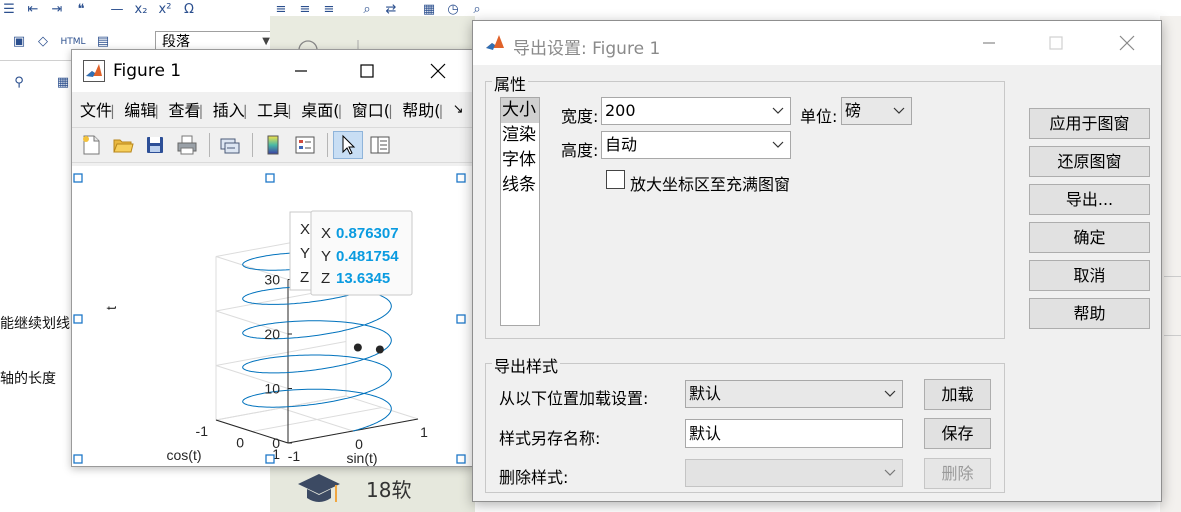  I want to click on menu-edit: 编辑, so click(144, 109).